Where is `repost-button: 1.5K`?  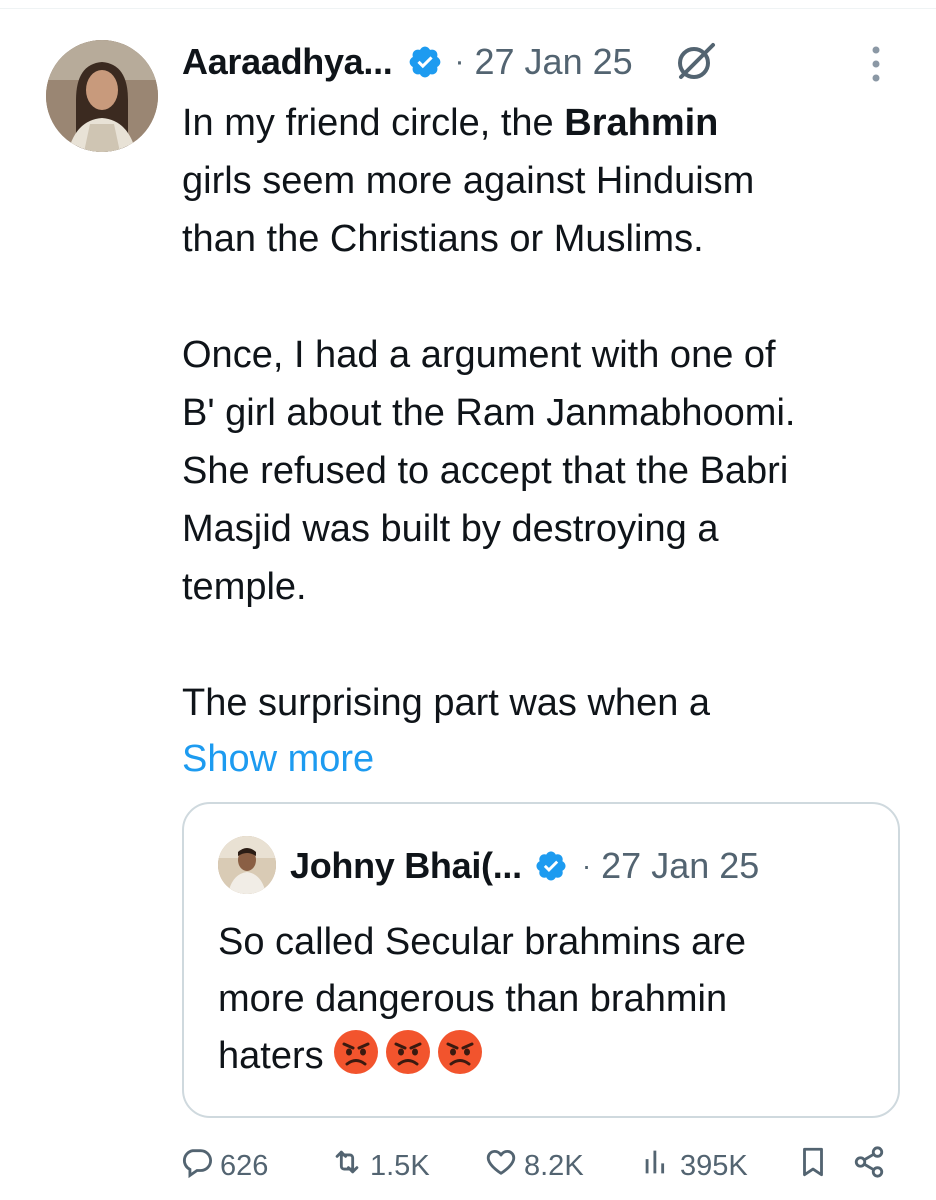 repost-button: 1.5K is located at coordinates (380, 1166).